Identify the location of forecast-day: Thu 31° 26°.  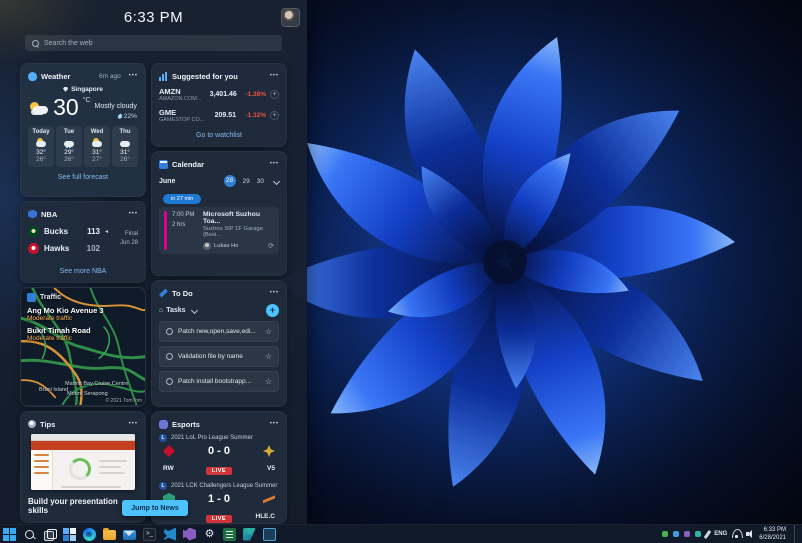
(125, 146).